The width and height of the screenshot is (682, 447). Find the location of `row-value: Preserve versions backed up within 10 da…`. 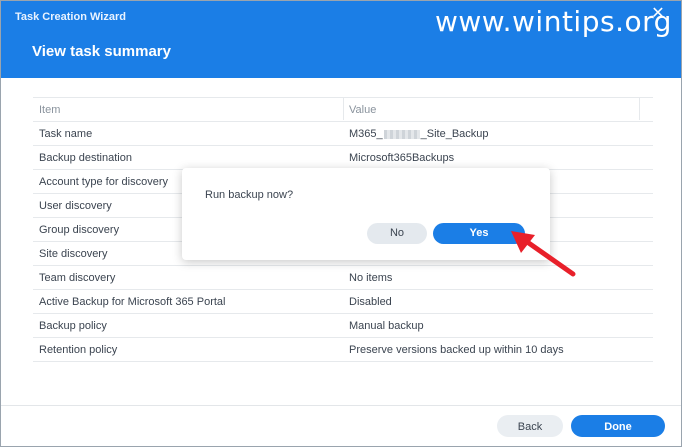

row-value: Preserve versions backed up within 10 da… is located at coordinates (456, 350).